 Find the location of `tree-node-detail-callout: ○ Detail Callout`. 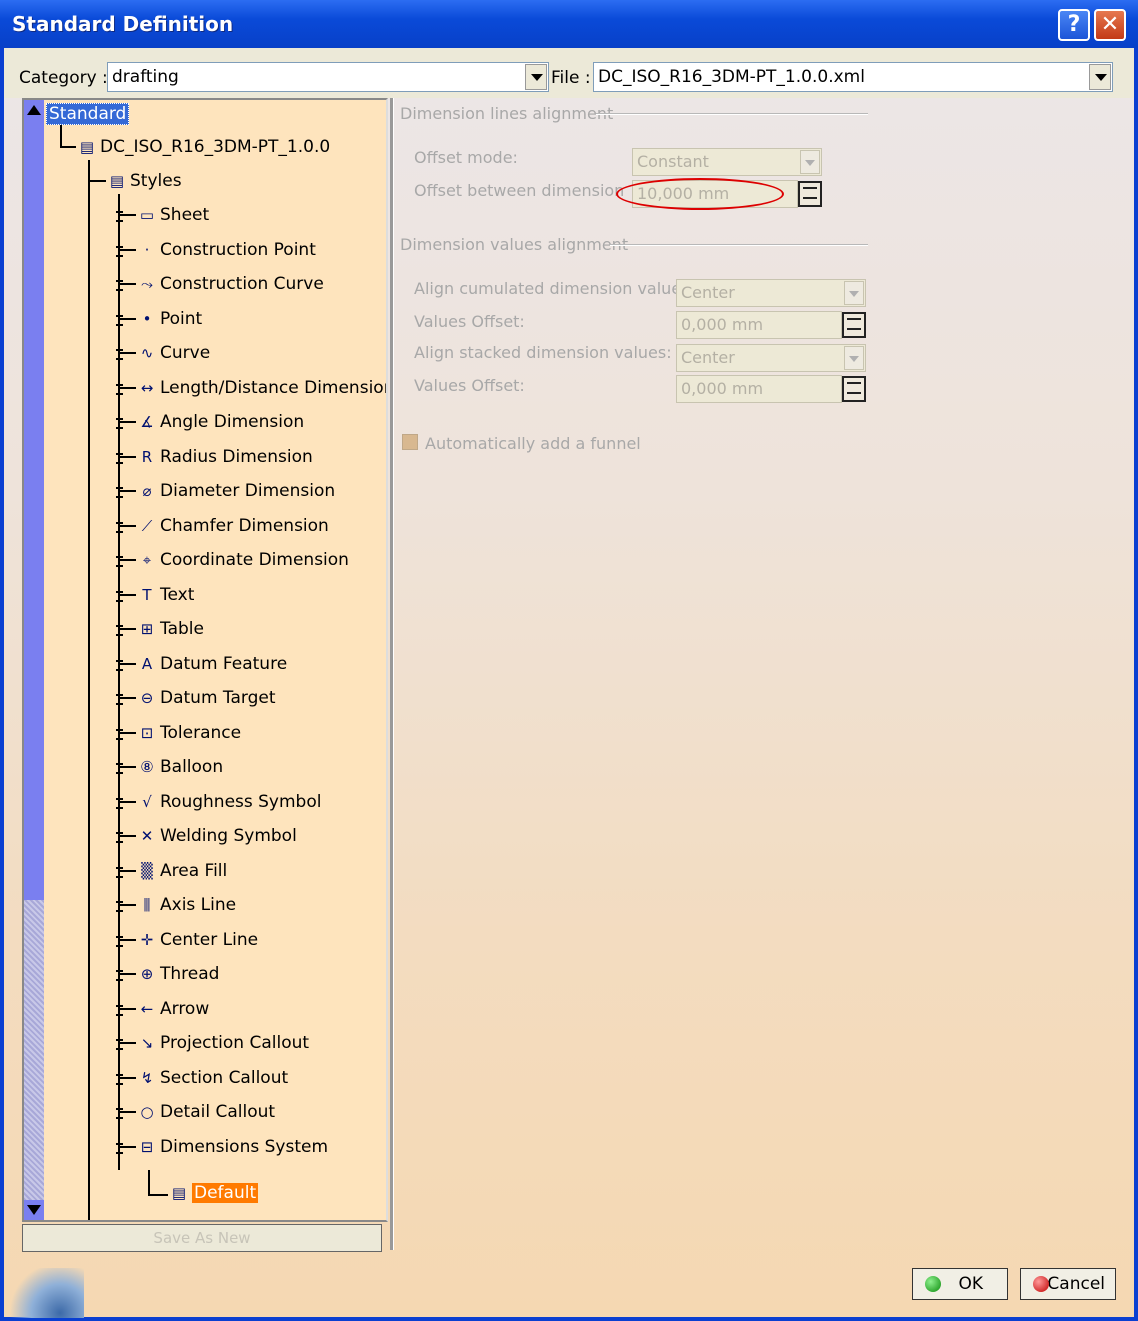

tree-node-detail-callout: ○ Detail Callout is located at coordinates (205, 1112).